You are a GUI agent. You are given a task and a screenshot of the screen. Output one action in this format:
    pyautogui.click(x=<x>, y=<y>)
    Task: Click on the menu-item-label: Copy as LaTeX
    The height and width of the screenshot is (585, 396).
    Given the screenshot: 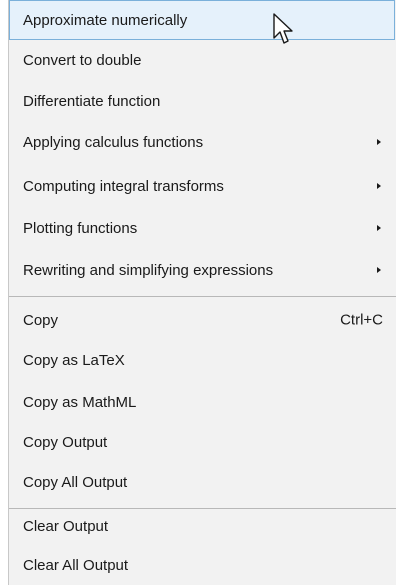 What is the action you would take?
    pyautogui.click(x=74, y=360)
    